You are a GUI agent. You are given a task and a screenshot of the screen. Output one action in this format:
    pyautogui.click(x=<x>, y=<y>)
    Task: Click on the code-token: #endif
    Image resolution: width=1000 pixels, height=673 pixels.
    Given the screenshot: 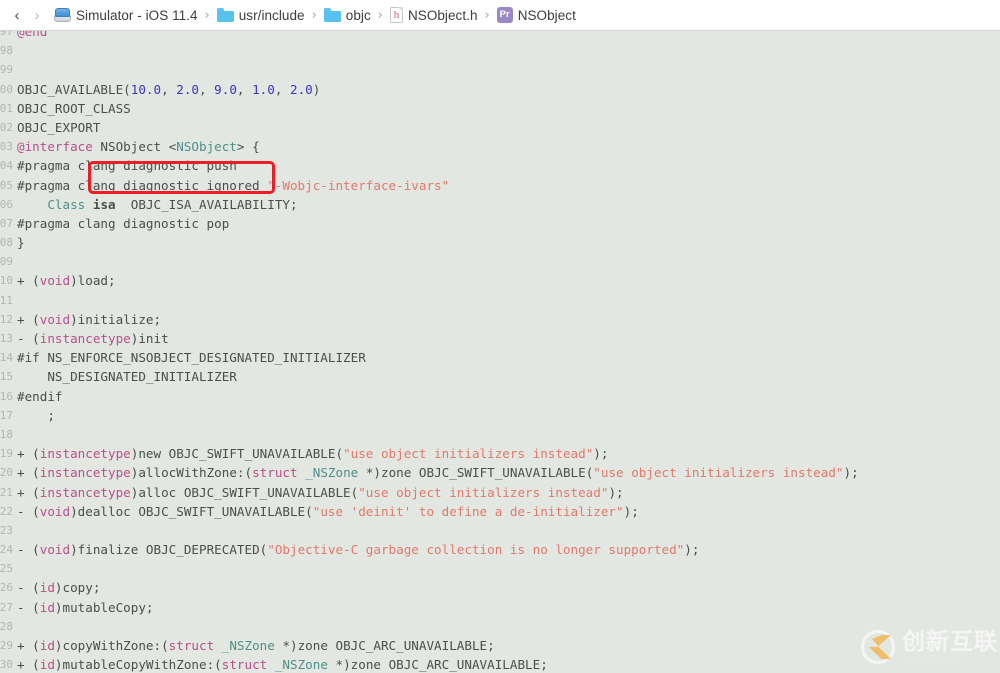 What is the action you would take?
    pyautogui.click(x=40, y=396)
    